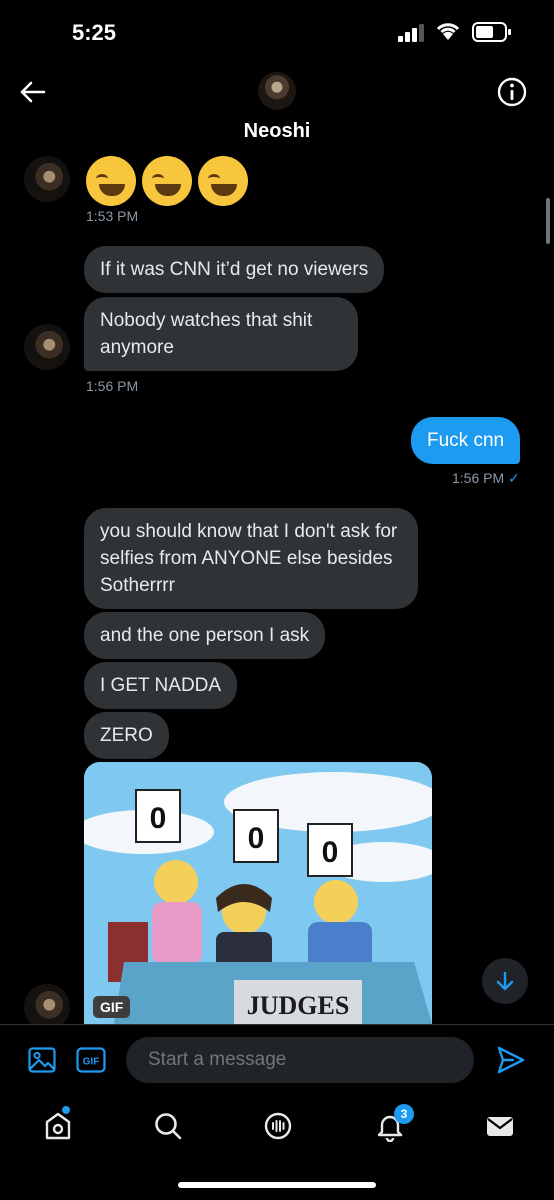  I want to click on received-message-bubble: I GET NADDA, so click(161, 685).